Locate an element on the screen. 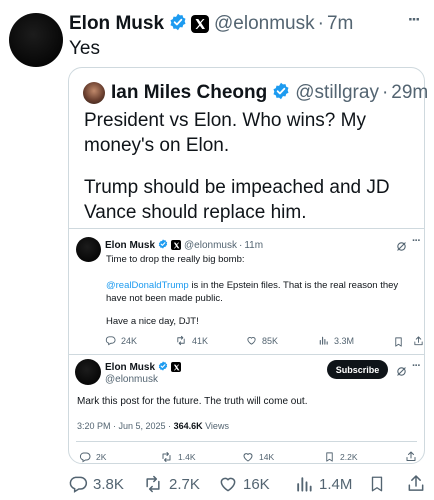 The height and width of the screenshot is (500, 434). quoted-avatar is located at coordinates (94, 93).